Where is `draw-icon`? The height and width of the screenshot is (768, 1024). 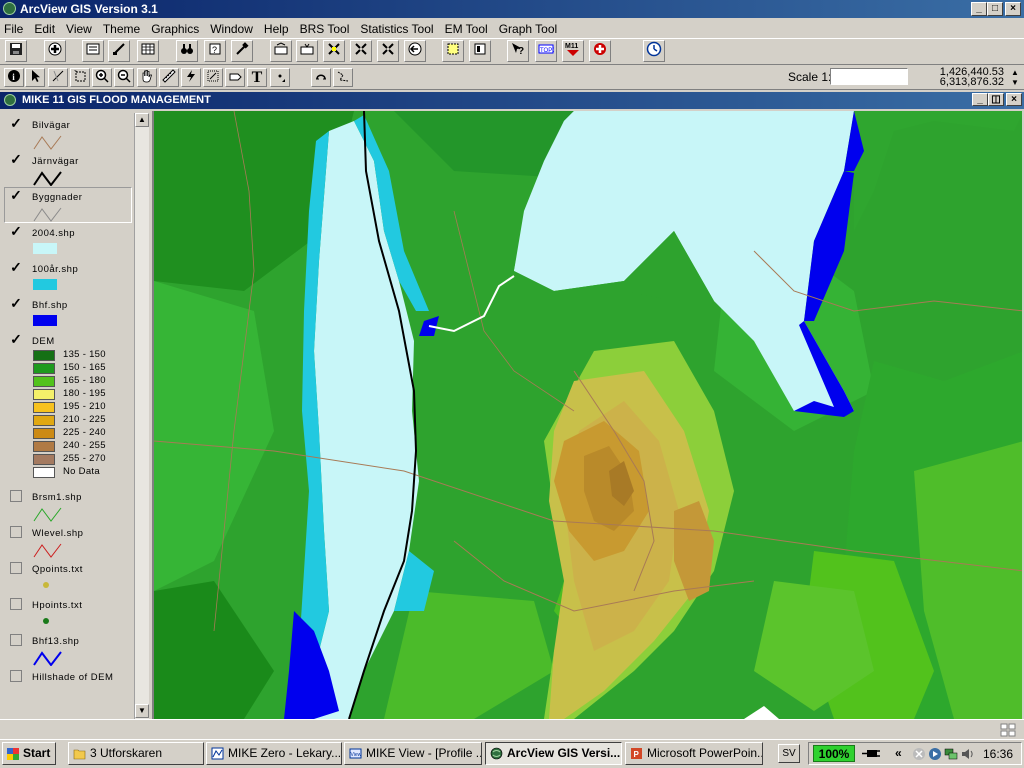
draw-icon is located at coordinates (280, 77).